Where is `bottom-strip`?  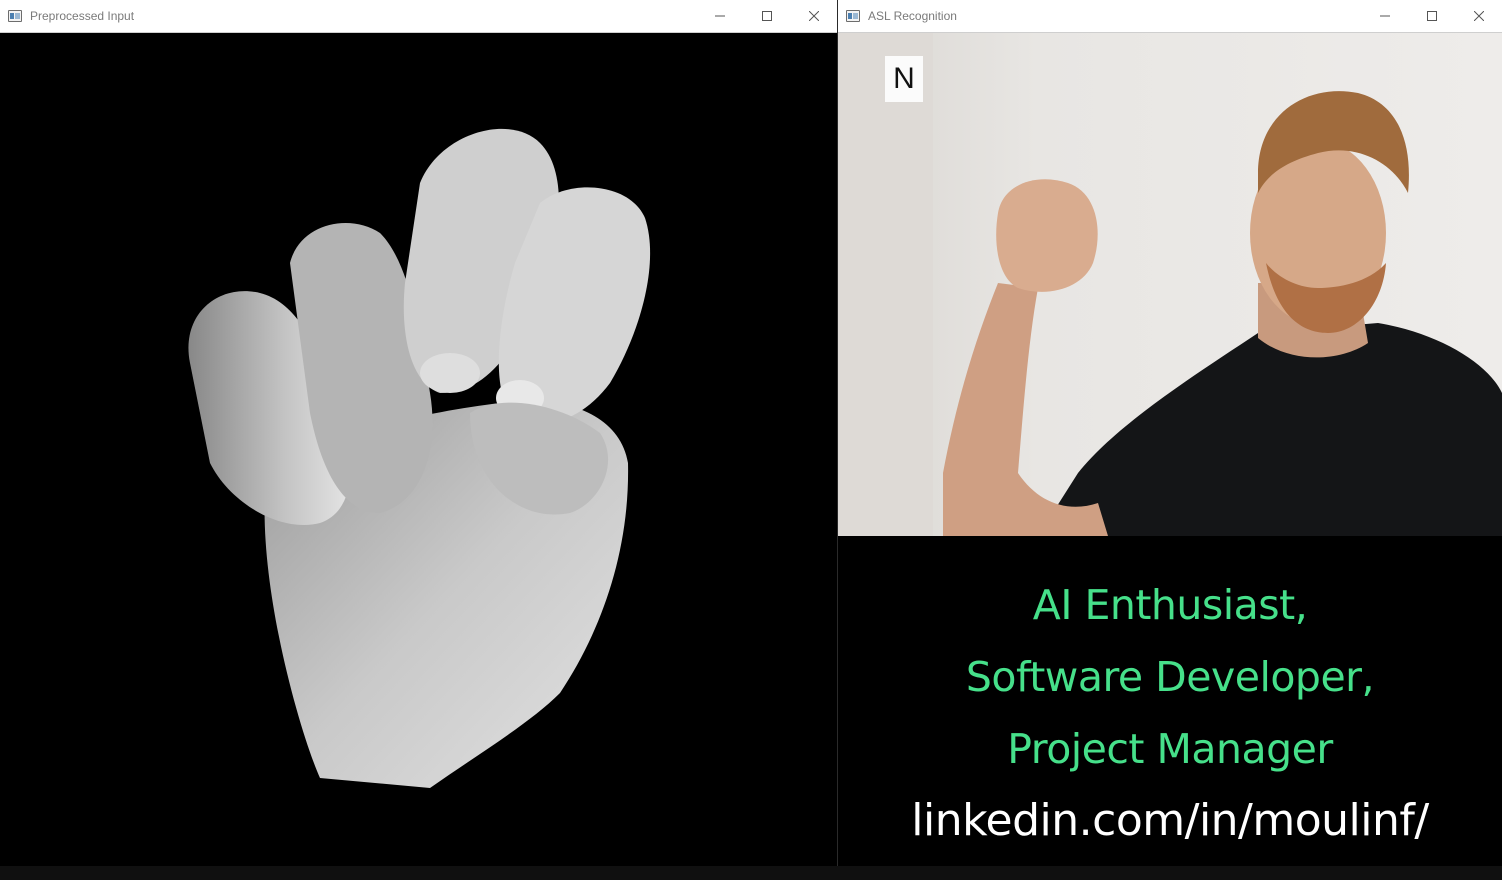 bottom-strip is located at coordinates (751, 873).